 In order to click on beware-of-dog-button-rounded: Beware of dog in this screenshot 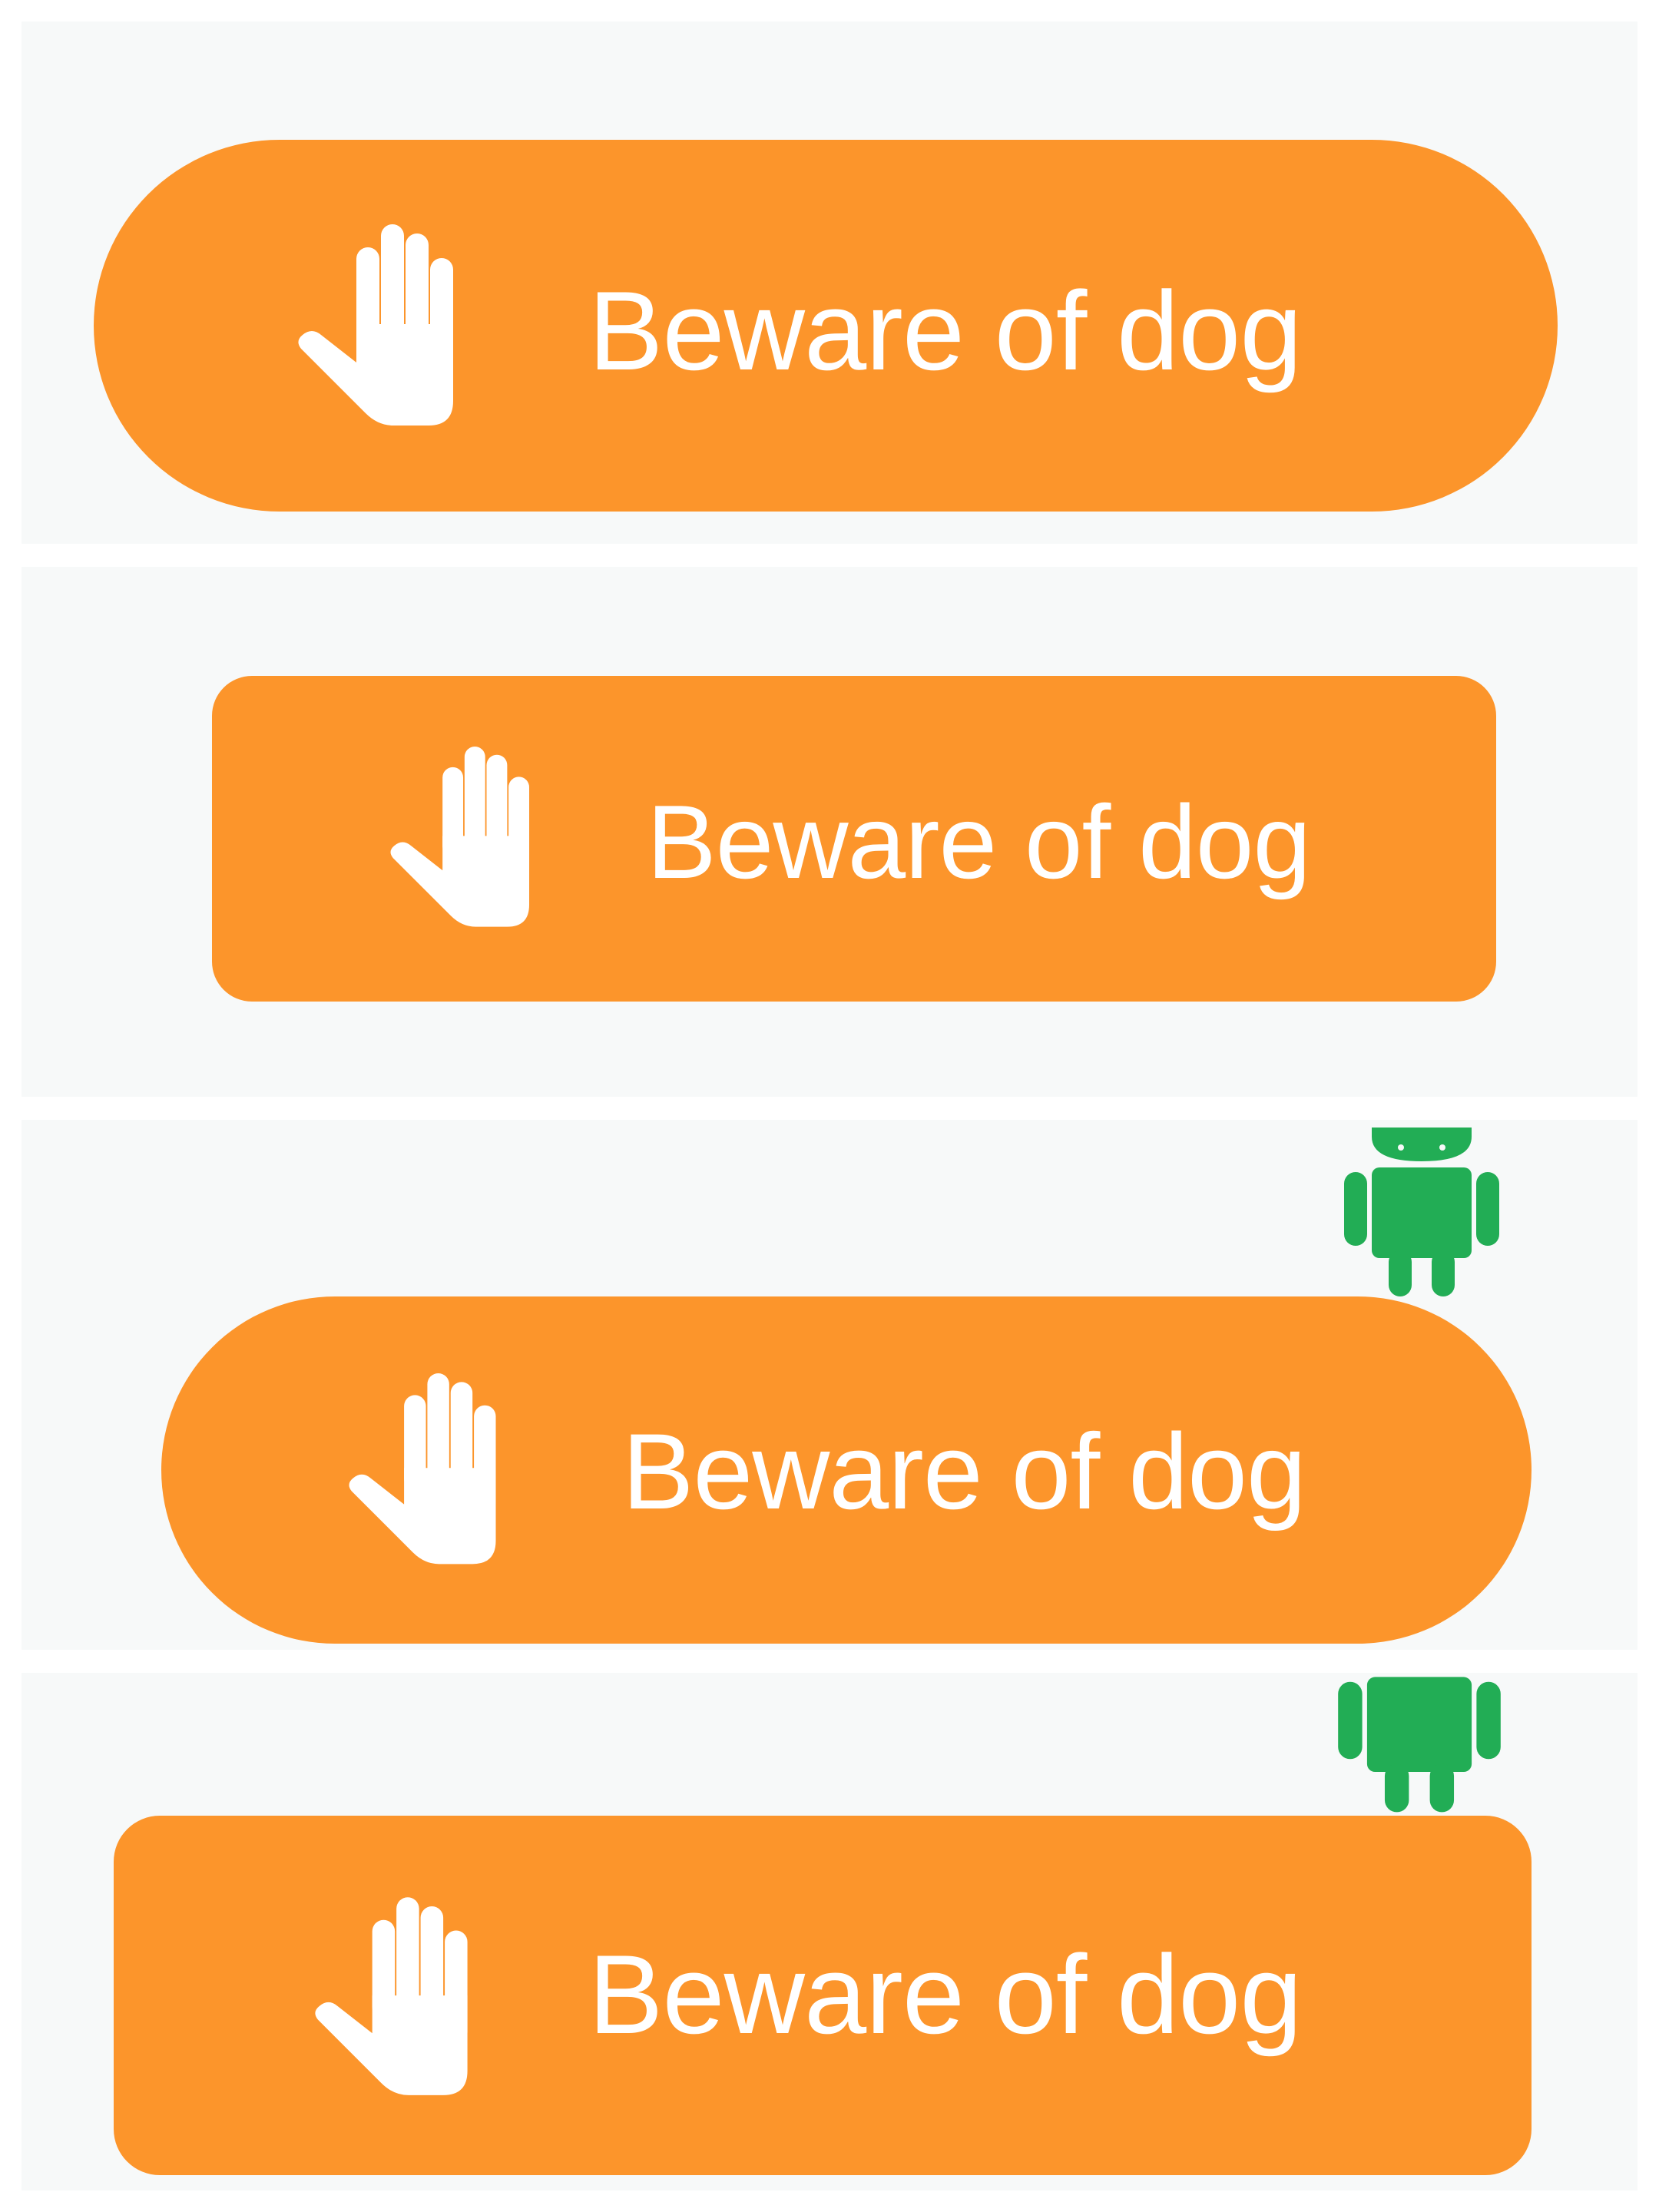, I will do `click(854, 839)`.